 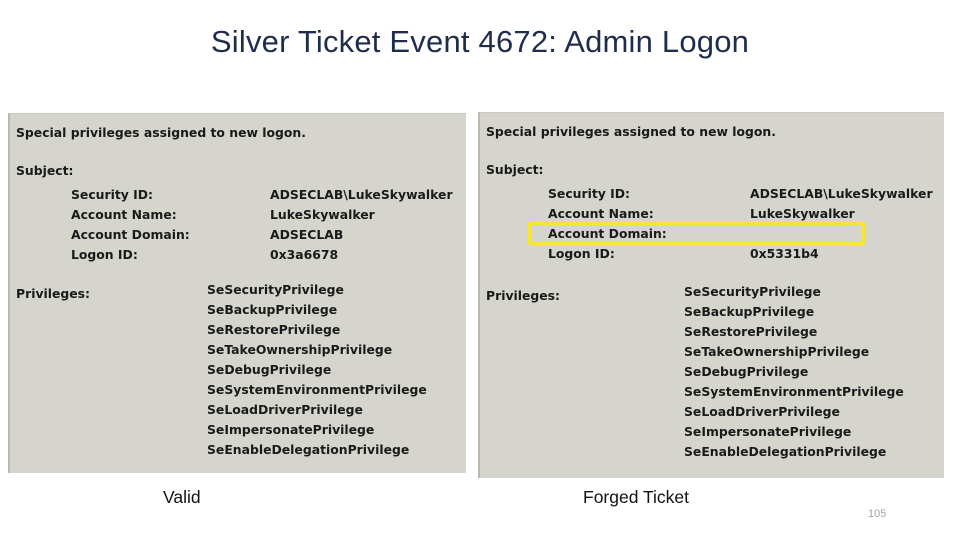 I want to click on caption-forged: Forged Ticket, so click(x=636, y=497).